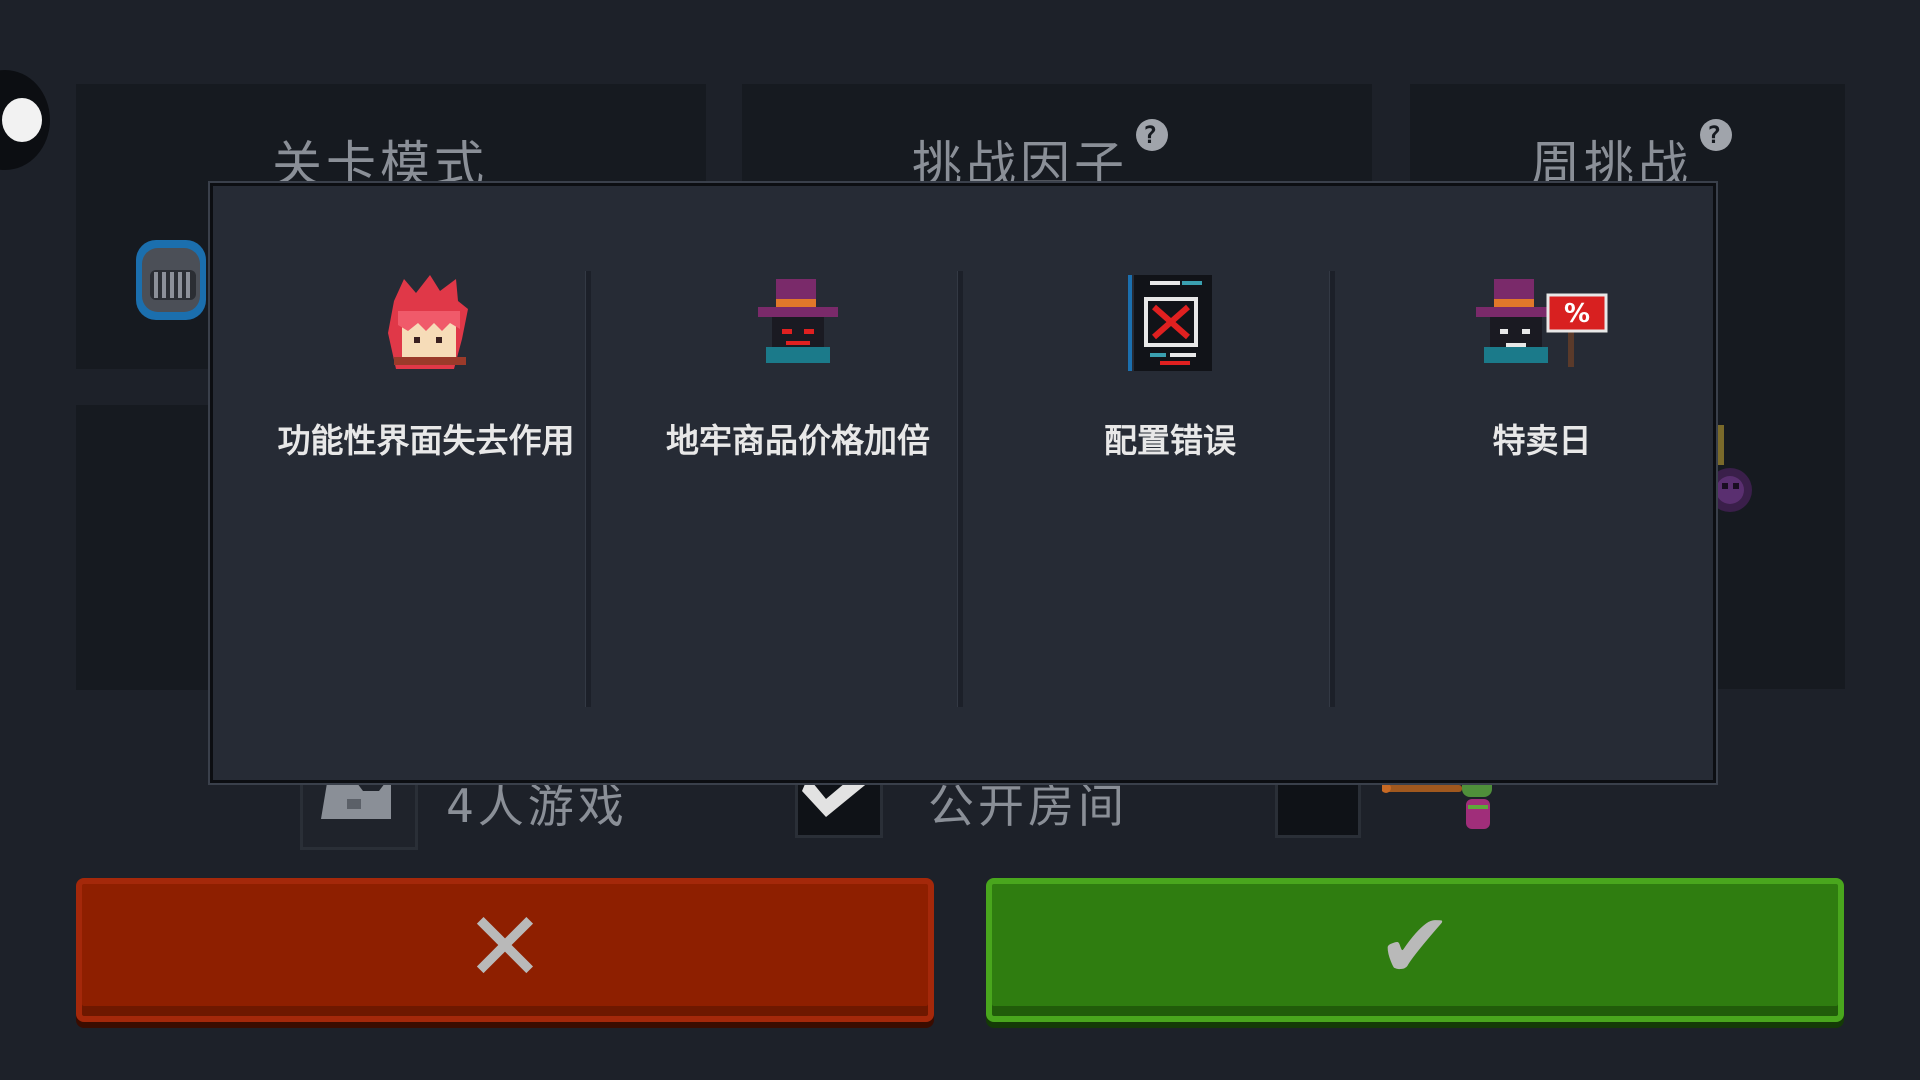 The image size is (1920, 1080). What do you see at coordinates (798, 491) in the screenshot?
I see `factor-card-2: 地牢商品价格加倍` at bounding box center [798, 491].